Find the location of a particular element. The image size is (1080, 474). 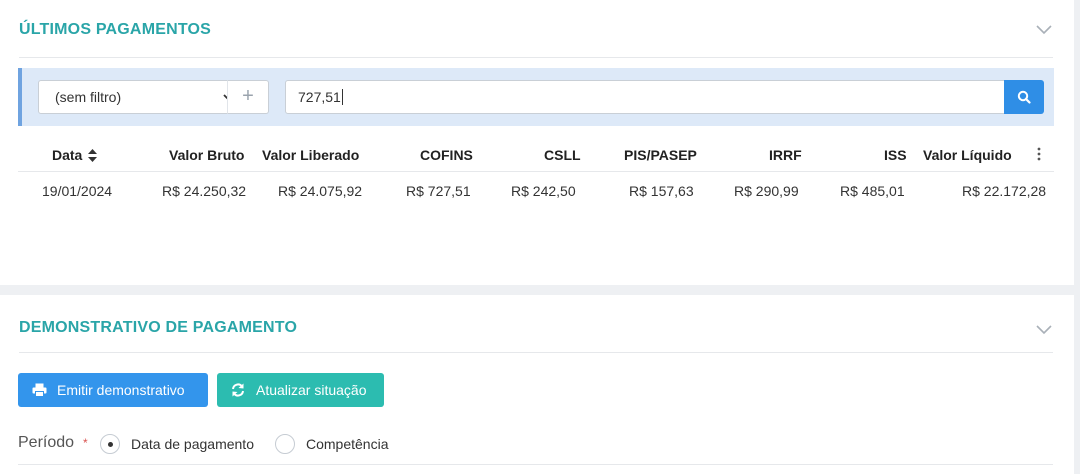

panel-title: DEMONSTRATIVO DE PAGAMENTO is located at coordinates (158, 327).